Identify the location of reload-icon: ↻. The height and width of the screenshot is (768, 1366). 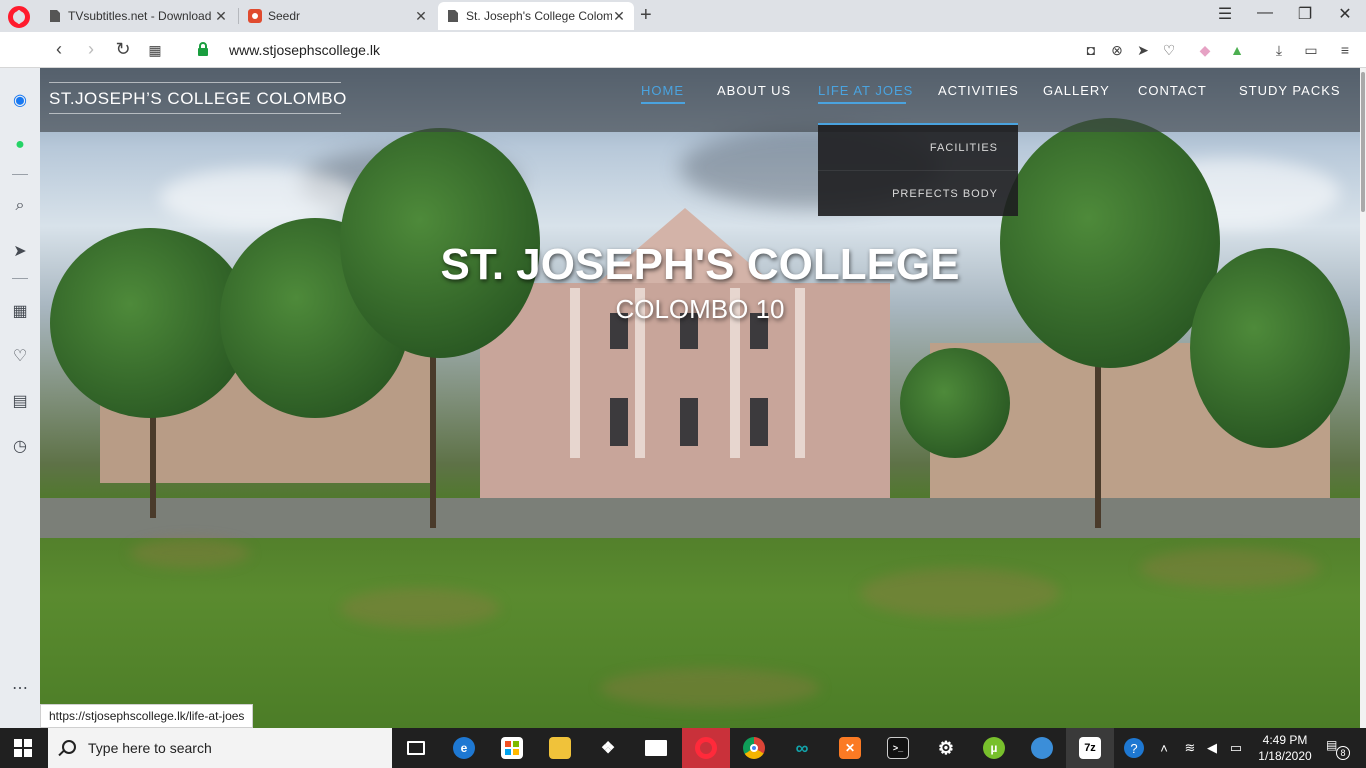
(123, 49).